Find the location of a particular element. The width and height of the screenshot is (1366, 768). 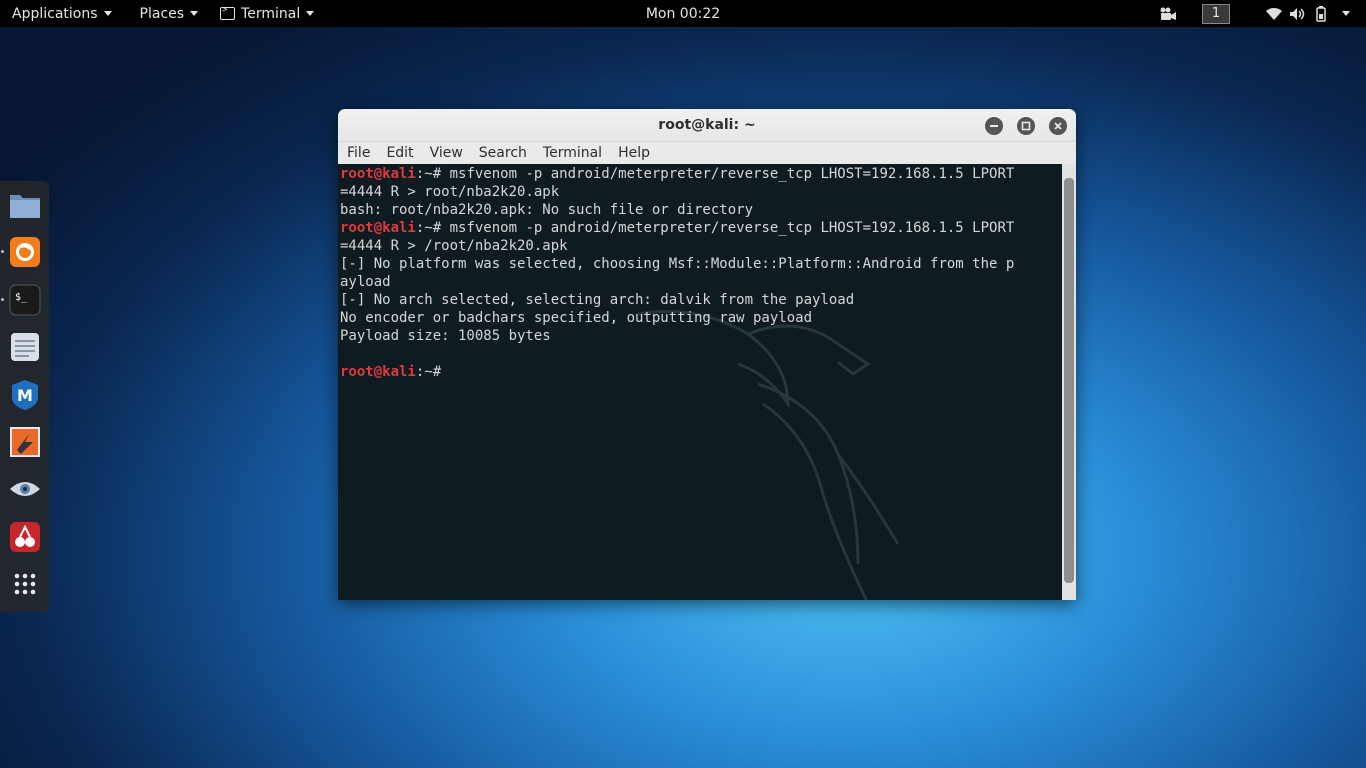

metasploit-icon: M is located at coordinates (25, 395).